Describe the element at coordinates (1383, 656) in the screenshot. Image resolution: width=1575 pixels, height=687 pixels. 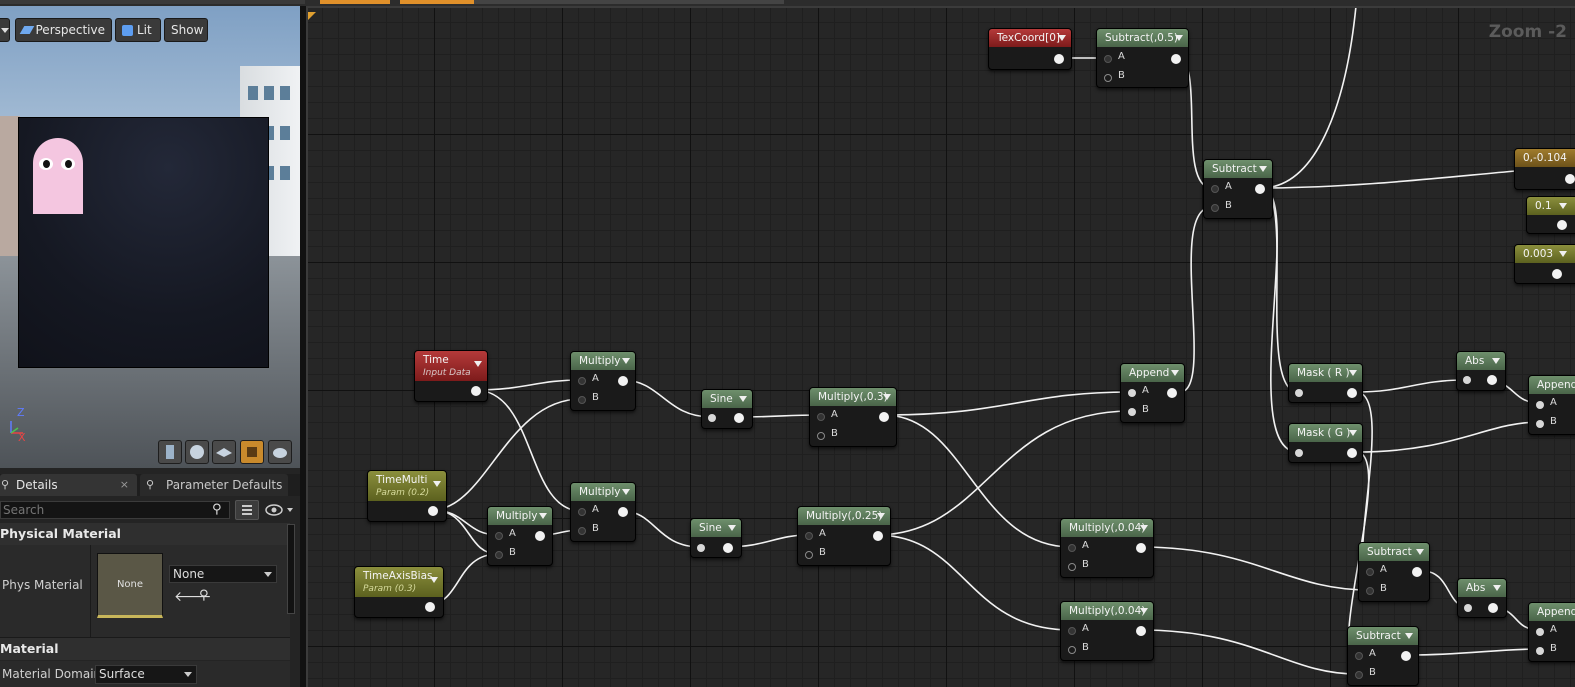
I see `node-subtract-3: Subtract A B` at that location.